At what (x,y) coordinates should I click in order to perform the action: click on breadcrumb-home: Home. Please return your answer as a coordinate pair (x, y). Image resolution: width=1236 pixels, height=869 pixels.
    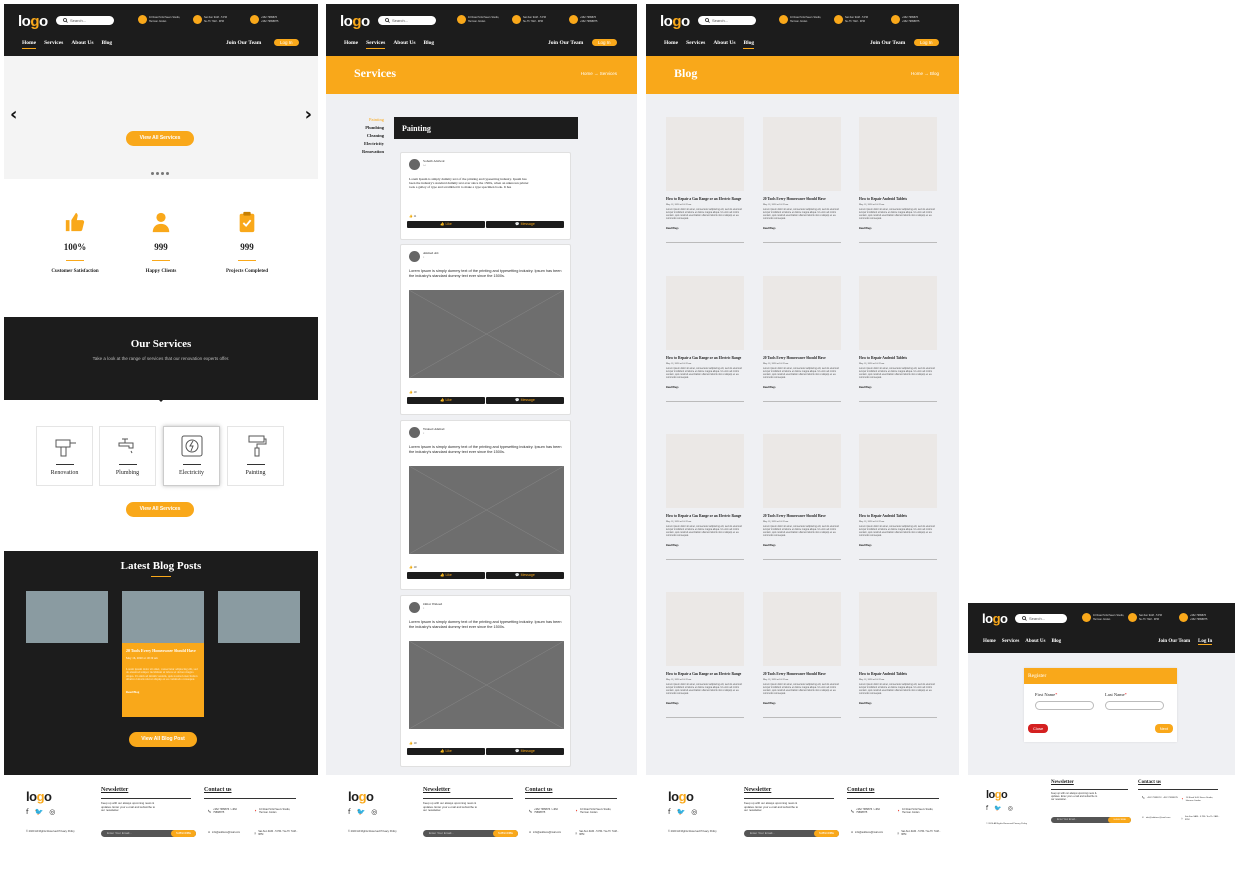
    Looking at the image, I should click on (587, 73).